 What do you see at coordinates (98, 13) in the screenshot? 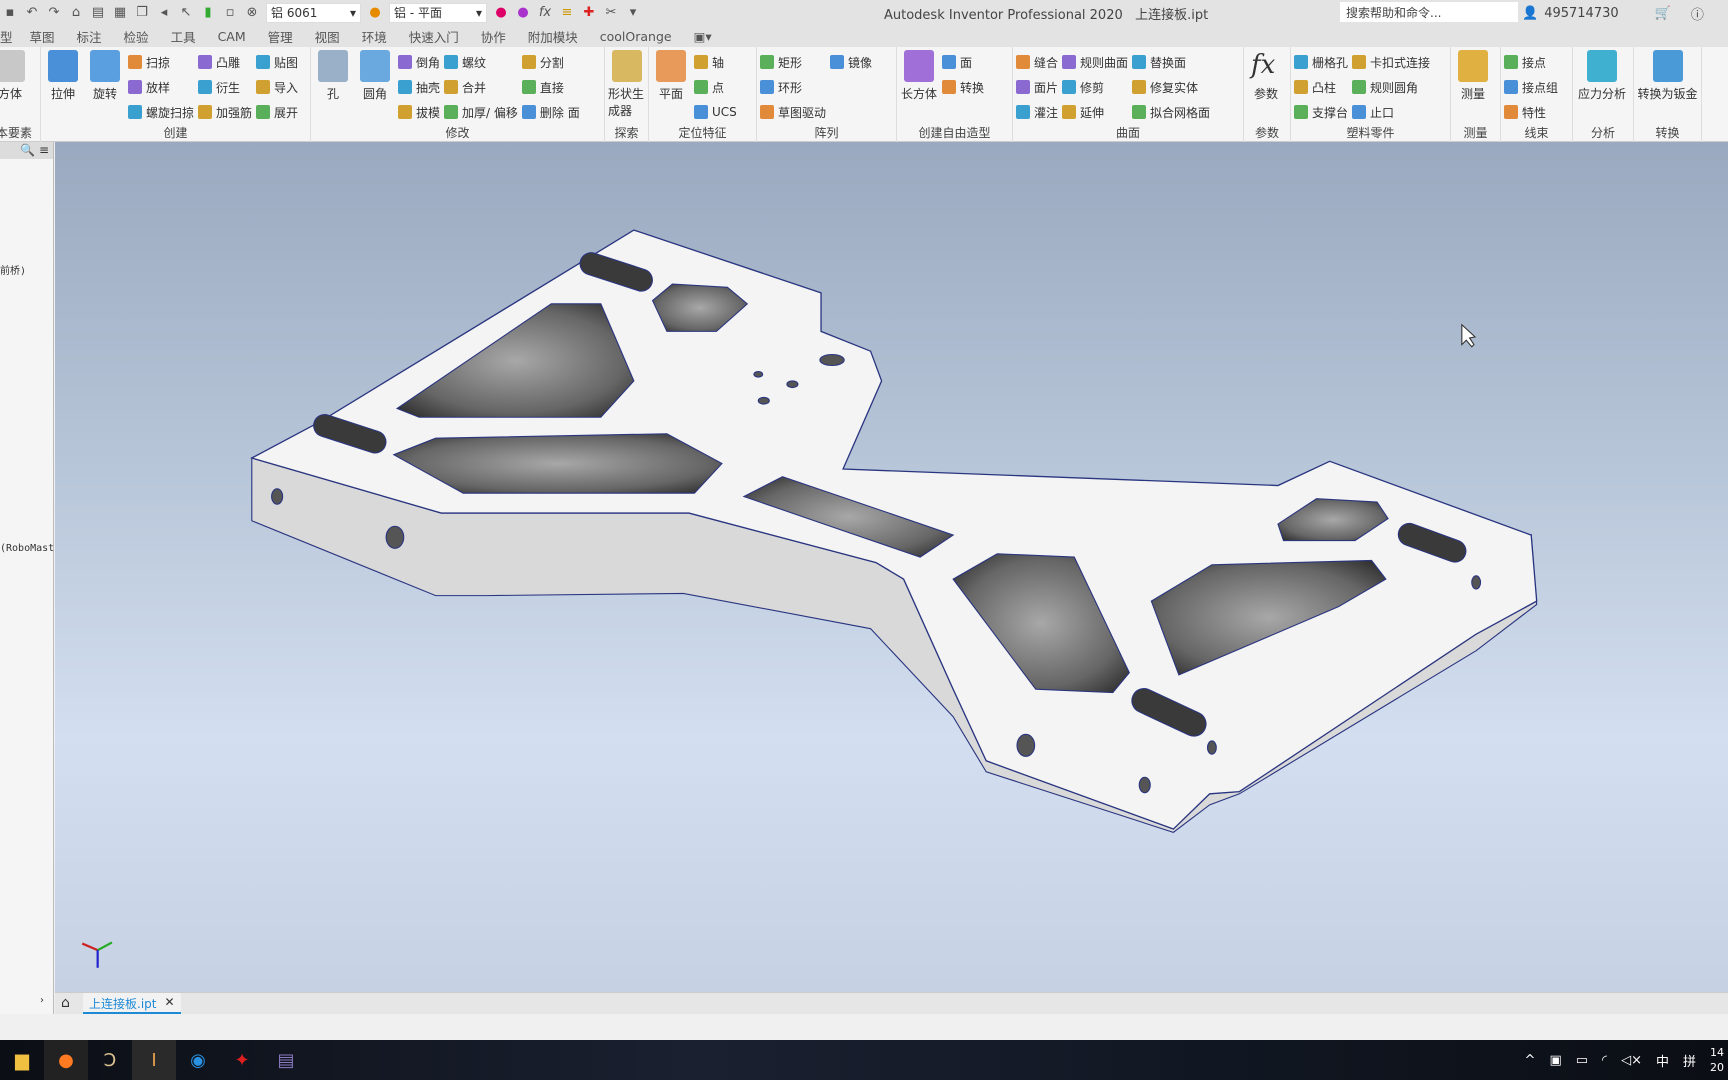
I see `print-icon: ▤` at bounding box center [98, 13].